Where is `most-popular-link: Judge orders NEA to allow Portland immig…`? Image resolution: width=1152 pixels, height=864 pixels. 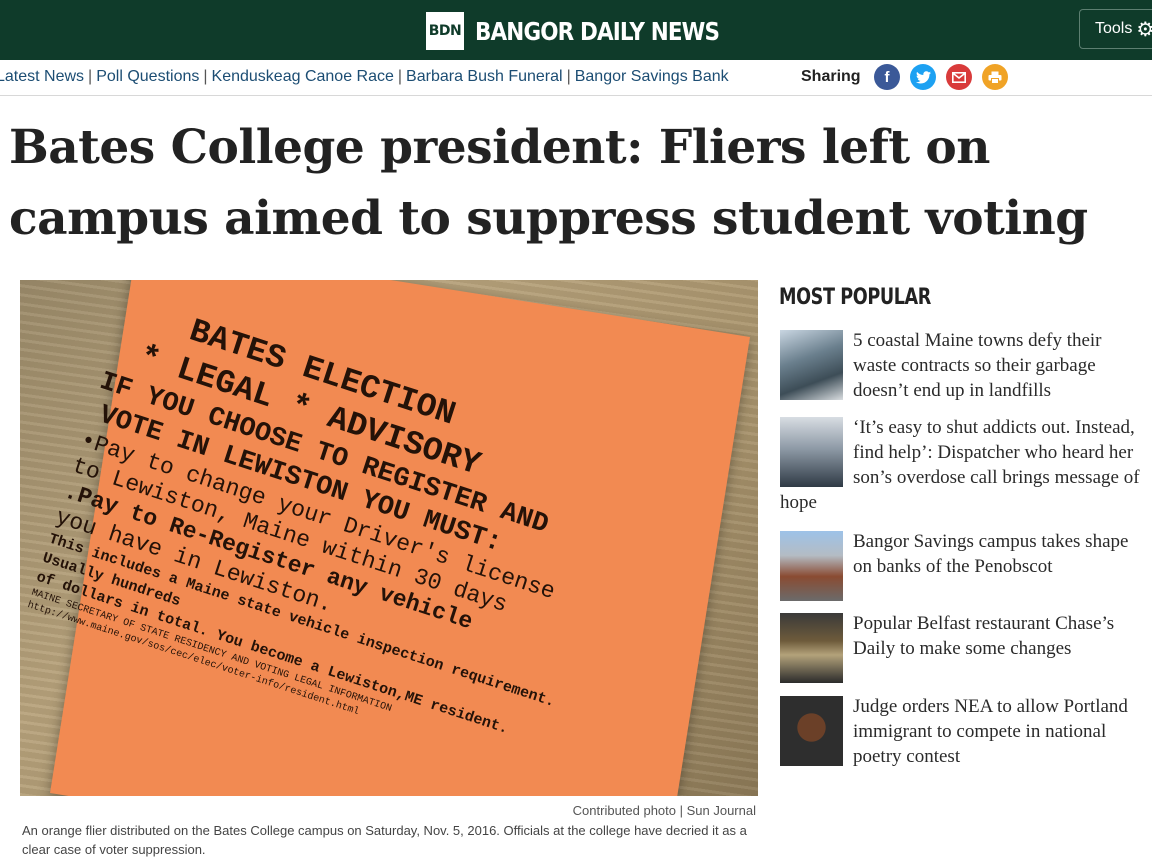
most-popular-link: Judge orders NEA to allow Portland immig… is located at coordinates (990, 731).